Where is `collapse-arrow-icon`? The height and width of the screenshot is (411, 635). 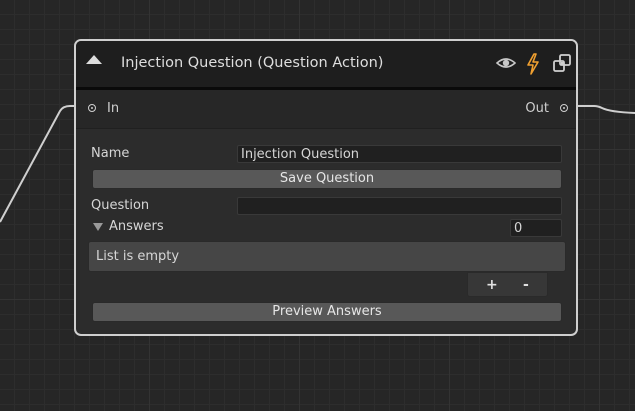 collapse-arrow-icon is located at coordinates (94, 59).